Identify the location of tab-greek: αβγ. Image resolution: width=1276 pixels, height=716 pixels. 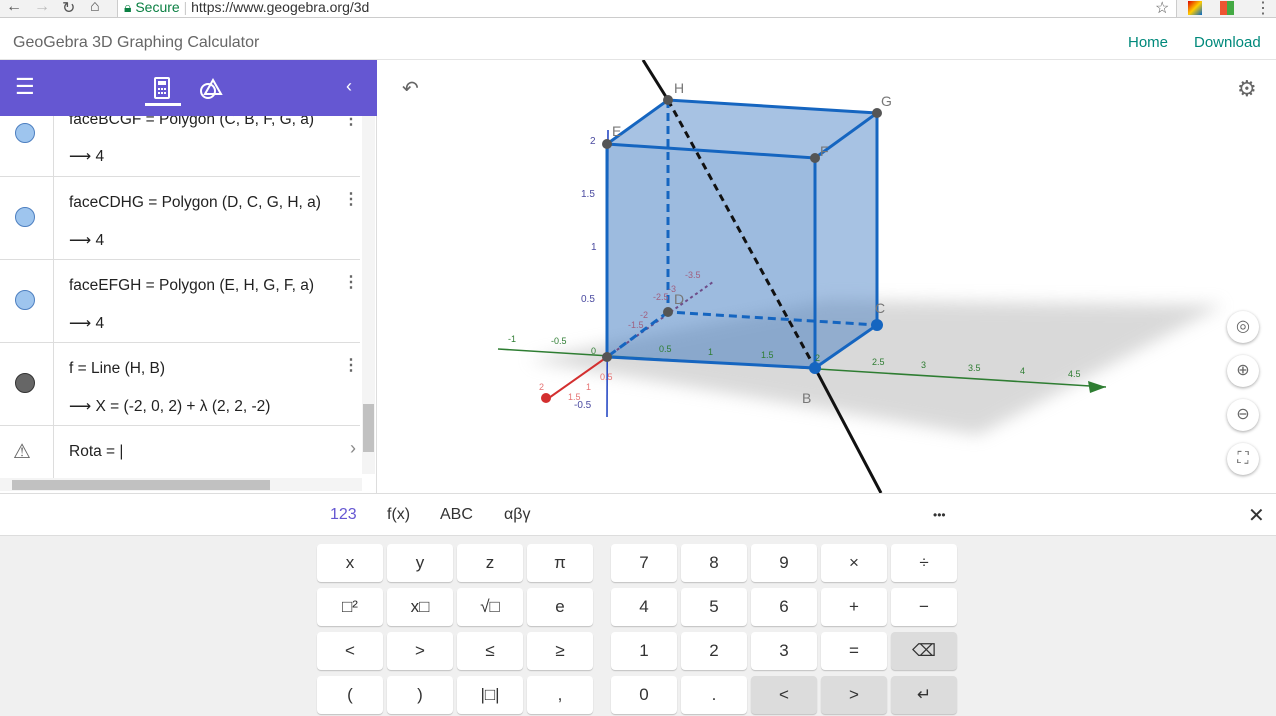
(517, 515).